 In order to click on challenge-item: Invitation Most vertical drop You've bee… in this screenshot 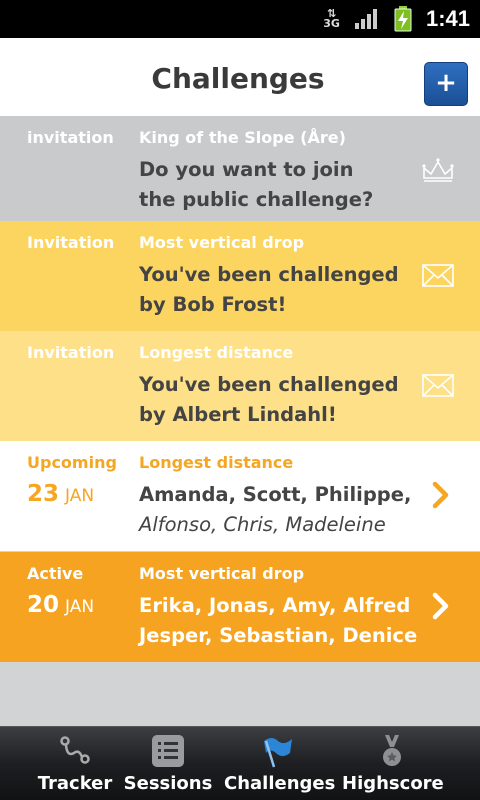, I will do `click(240, 276)`.